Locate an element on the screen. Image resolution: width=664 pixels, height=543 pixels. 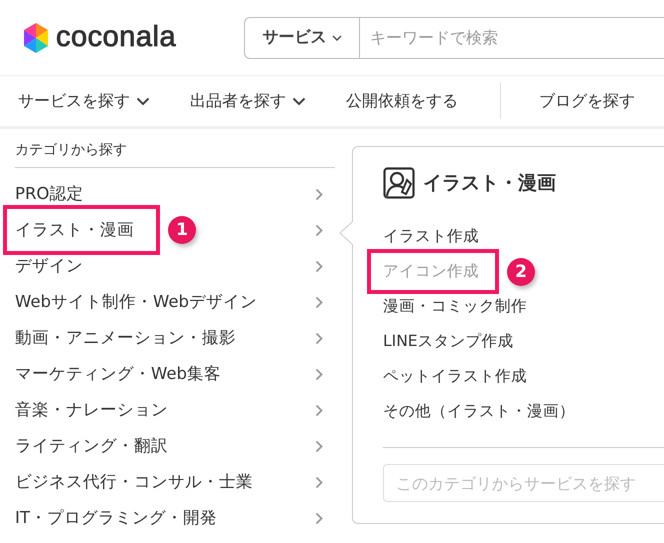
nav-menu-item: 公開依頼をする is located at coordinates (393, 101).